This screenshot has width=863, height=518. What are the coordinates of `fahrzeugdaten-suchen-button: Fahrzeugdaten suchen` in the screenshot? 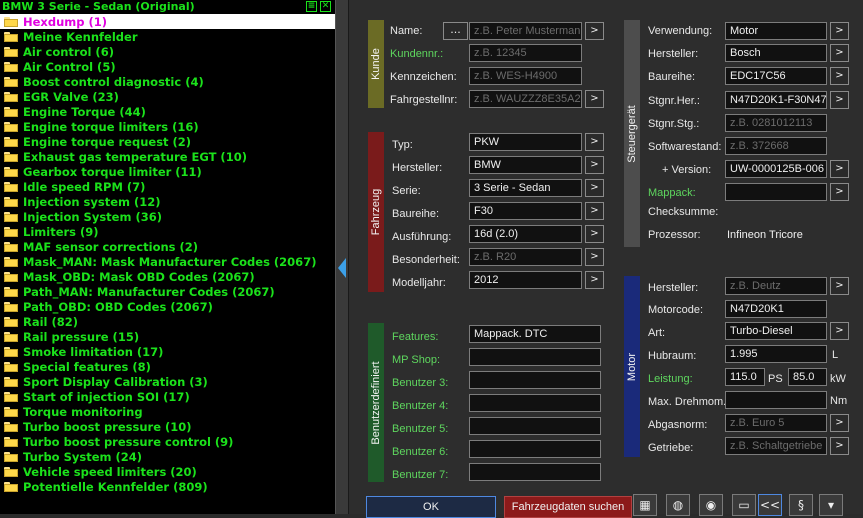 It's located at (568, 507).